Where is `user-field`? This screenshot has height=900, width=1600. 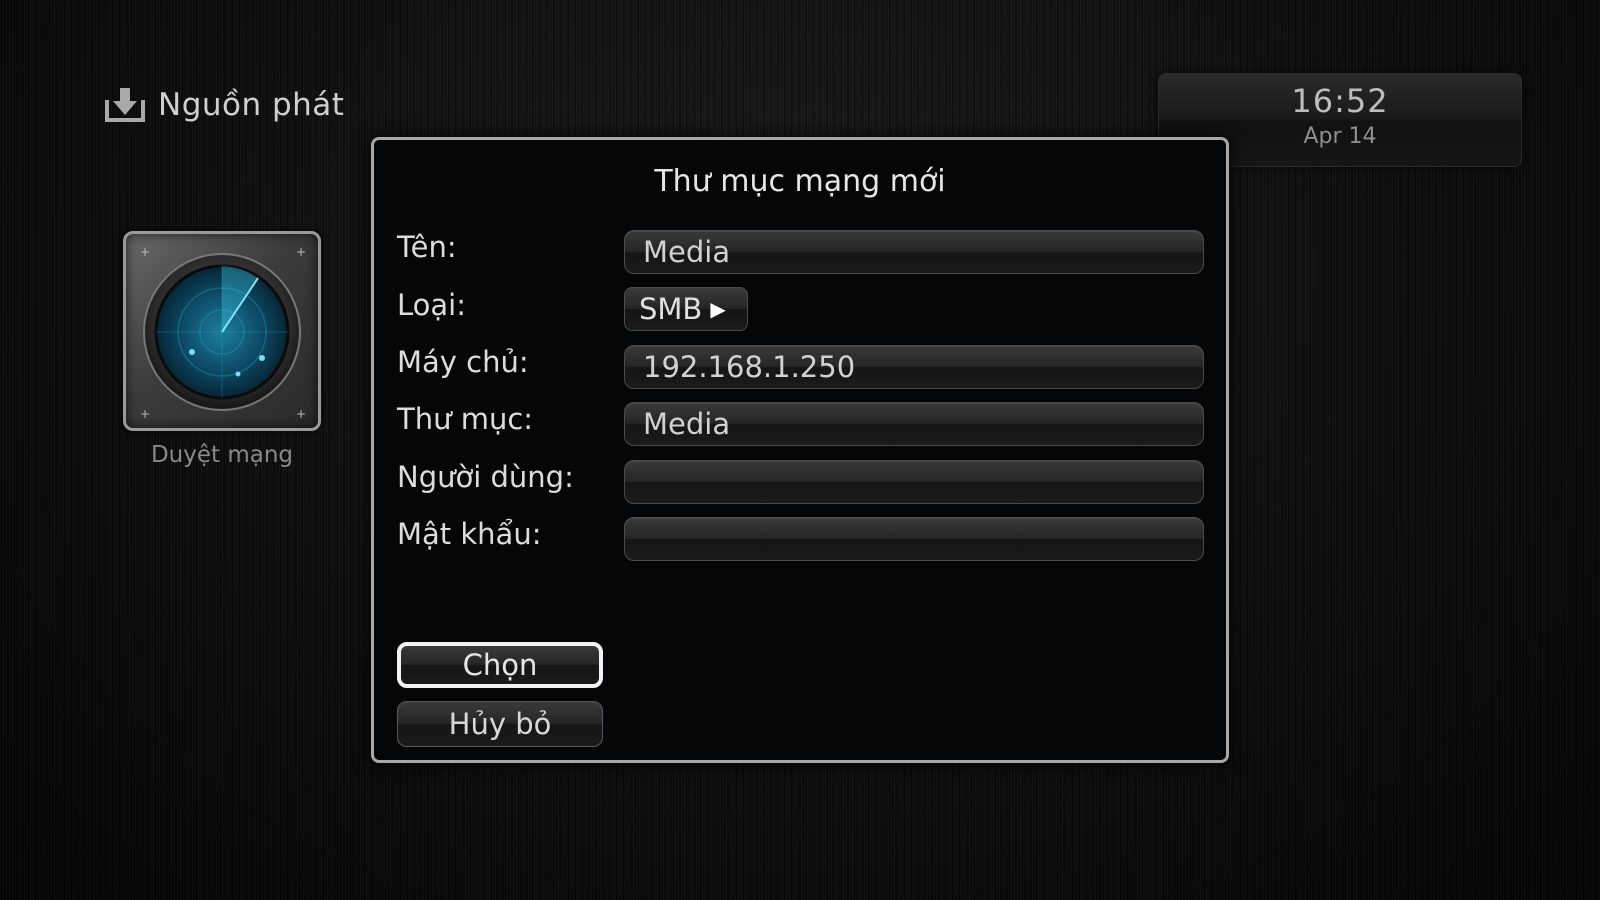 user-field is located at coordinates (914, 482).